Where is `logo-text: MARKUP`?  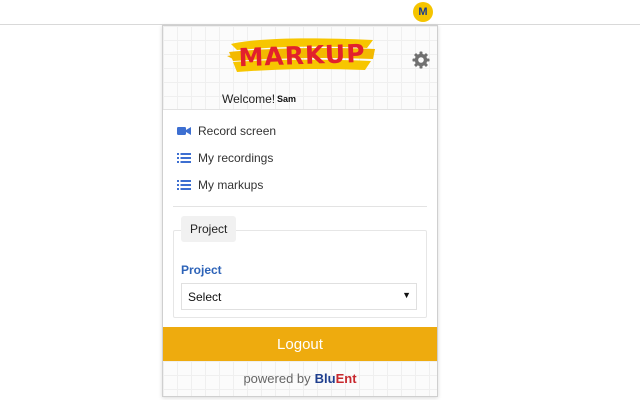 logo-text: MARKUP is located at coordinates (302, 55).